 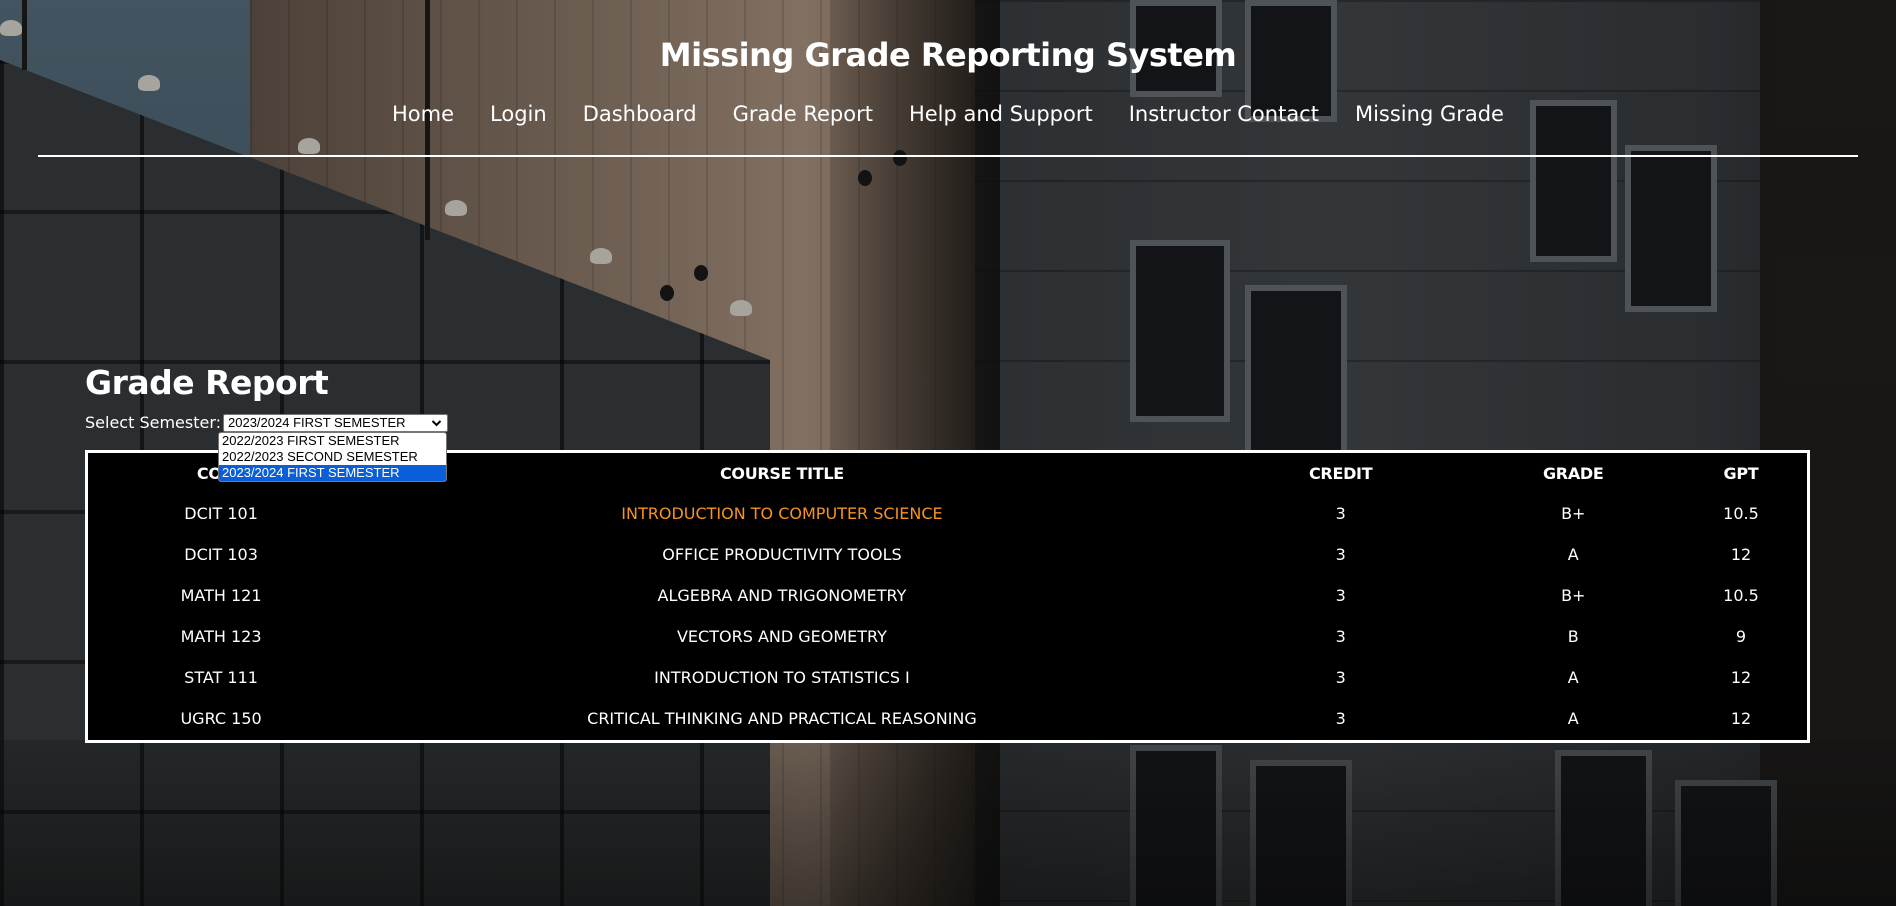 What do you see at coordinates (640, 114) in the screenshot?
I see `nav-dashboard: Dashboard` at bounding box center [640, 114].